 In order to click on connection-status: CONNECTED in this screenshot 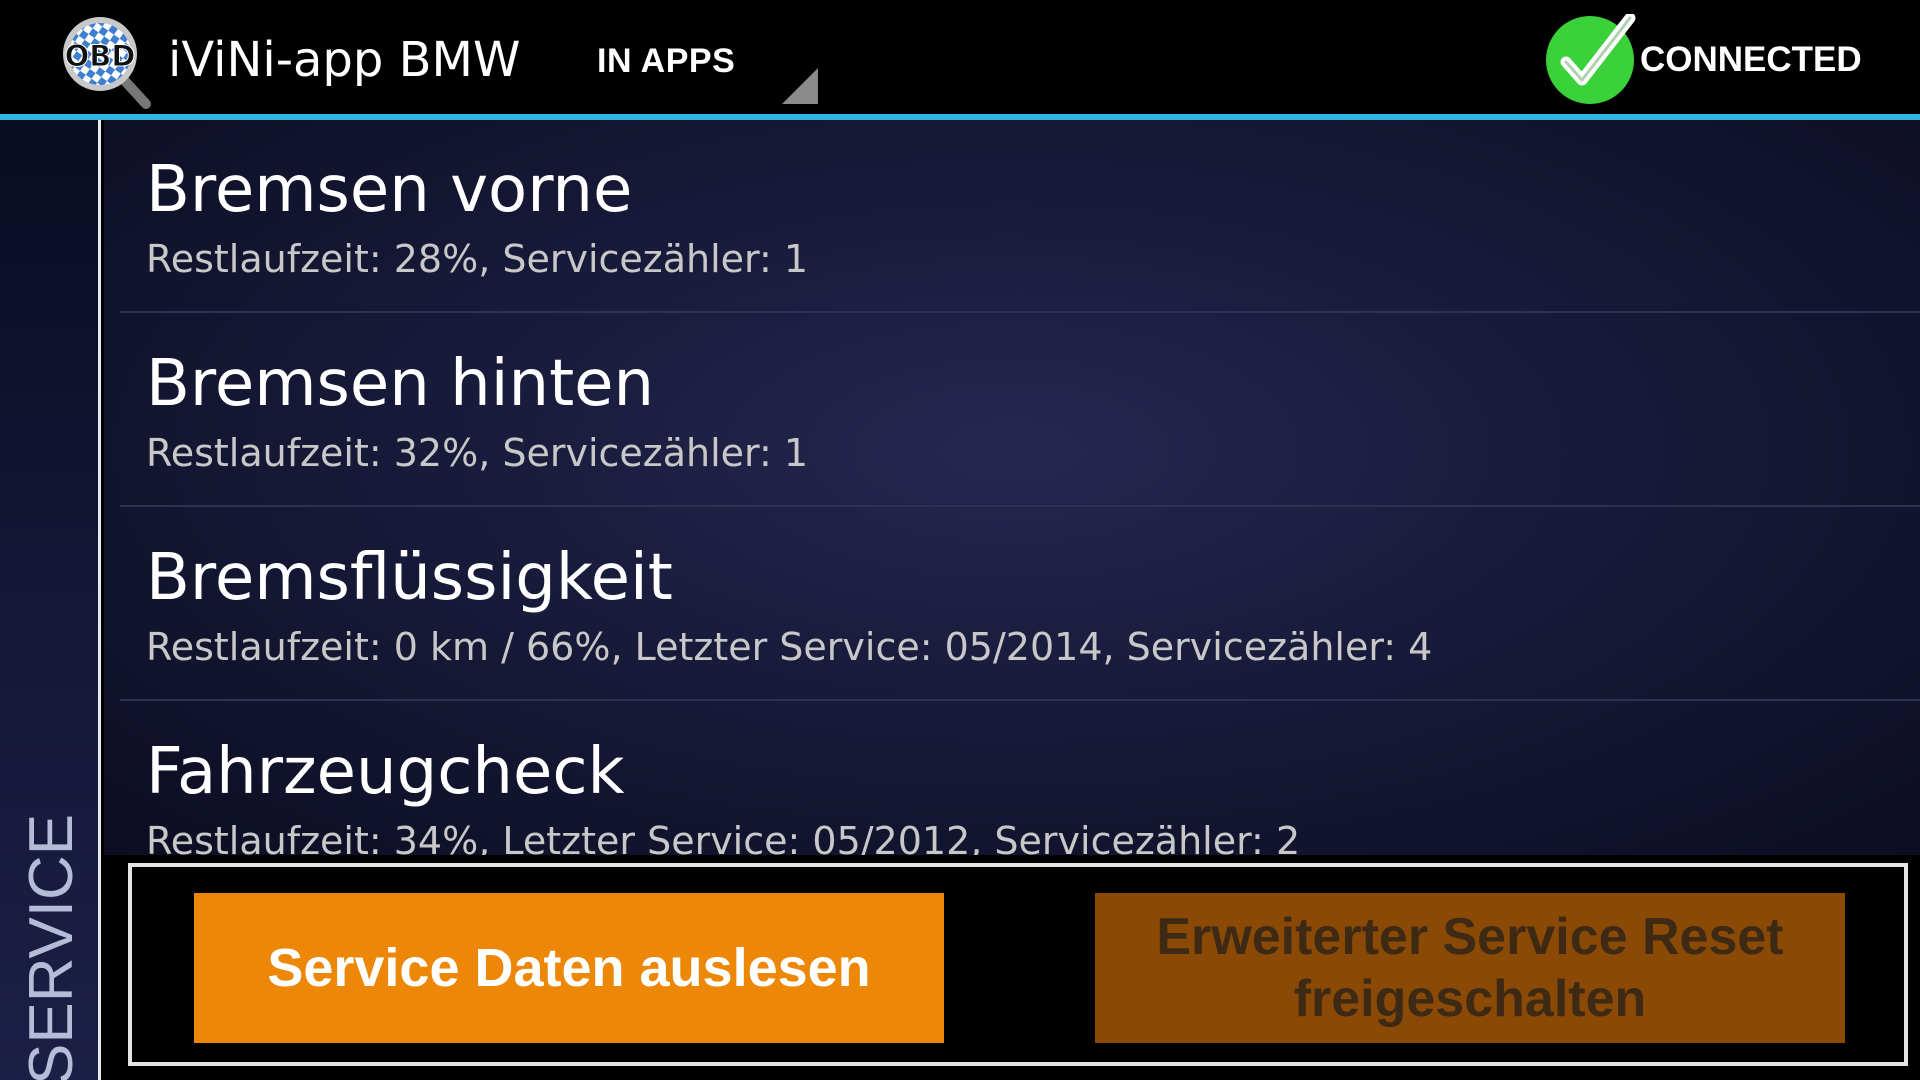, I will do `click(1714, 59)`.